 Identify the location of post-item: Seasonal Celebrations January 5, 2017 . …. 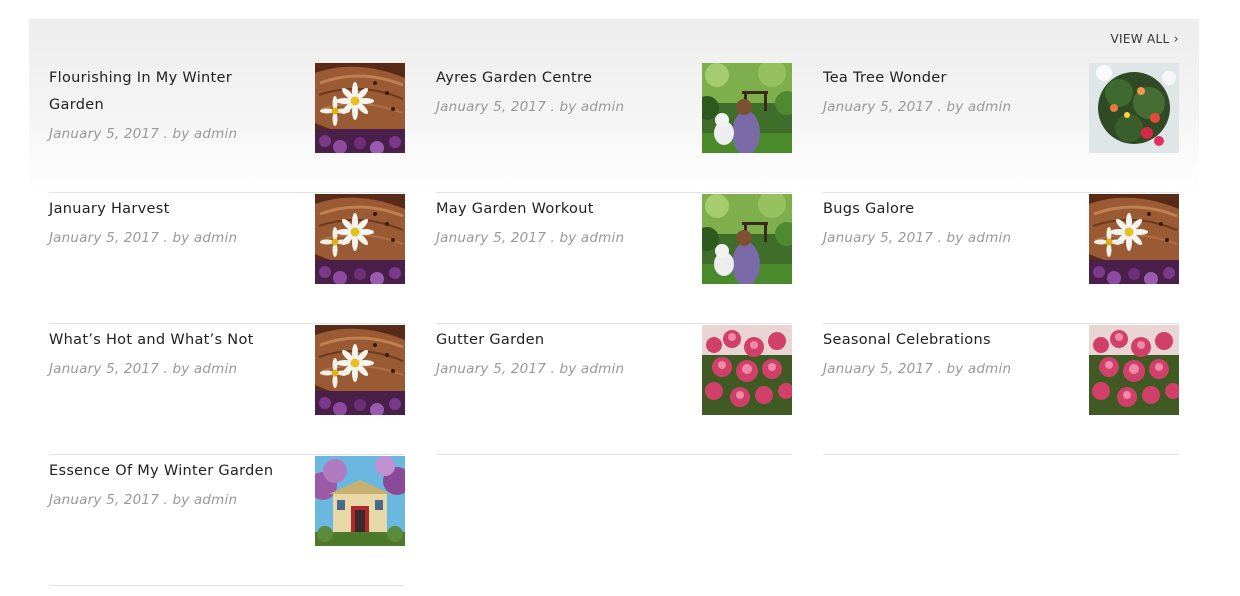
(1001, 390).